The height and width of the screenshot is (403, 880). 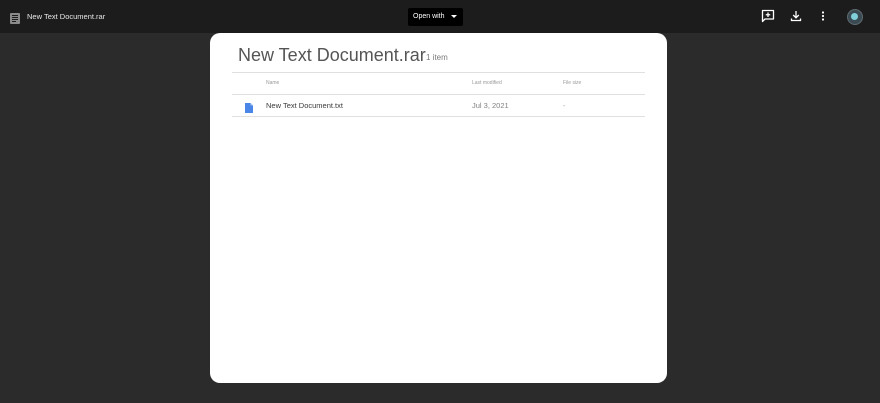 I want to click on column-header-name: Name, so click(x=272, y=83).